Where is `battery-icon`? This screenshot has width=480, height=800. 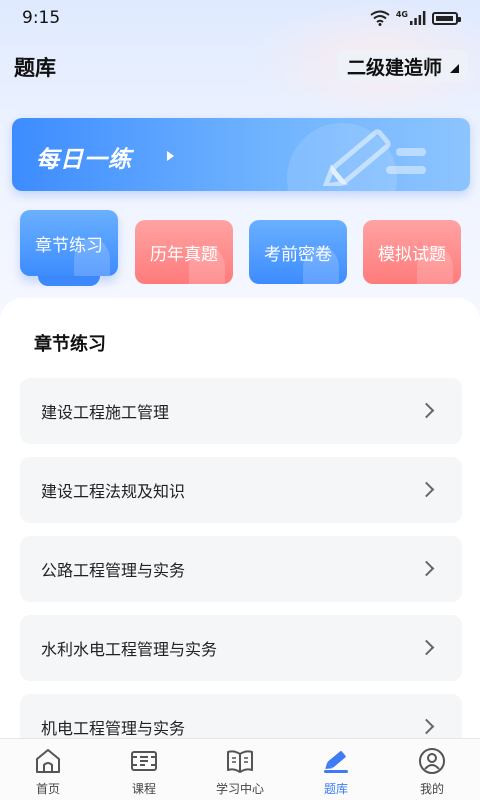
battery-icon is located at coordinates (446, 18).